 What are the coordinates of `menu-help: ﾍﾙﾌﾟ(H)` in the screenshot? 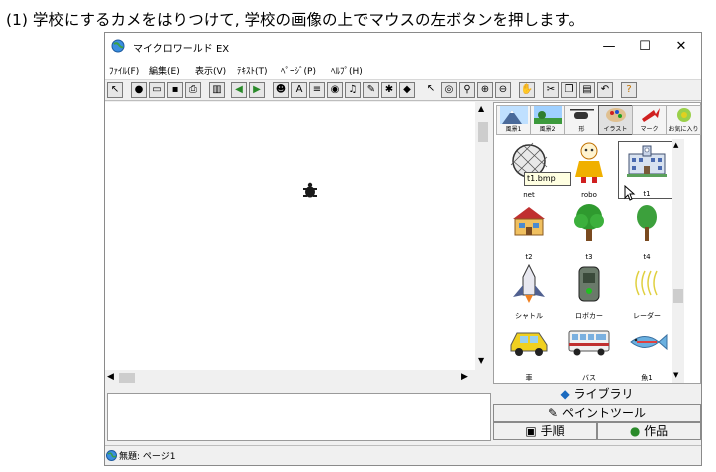 It's located at (347, 70).